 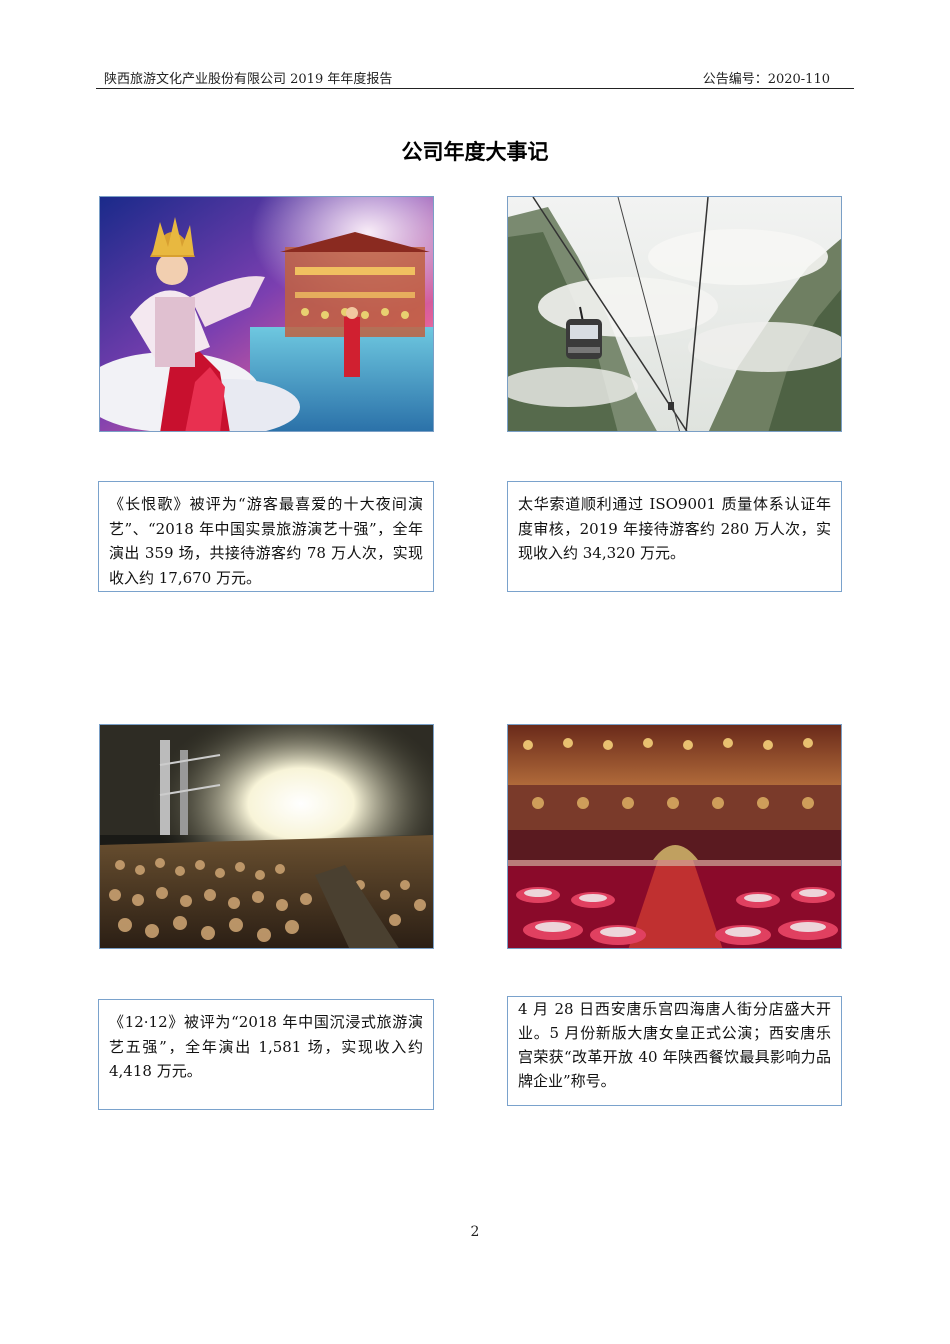 I want to click on header-rule, so click(x=475, y=88).